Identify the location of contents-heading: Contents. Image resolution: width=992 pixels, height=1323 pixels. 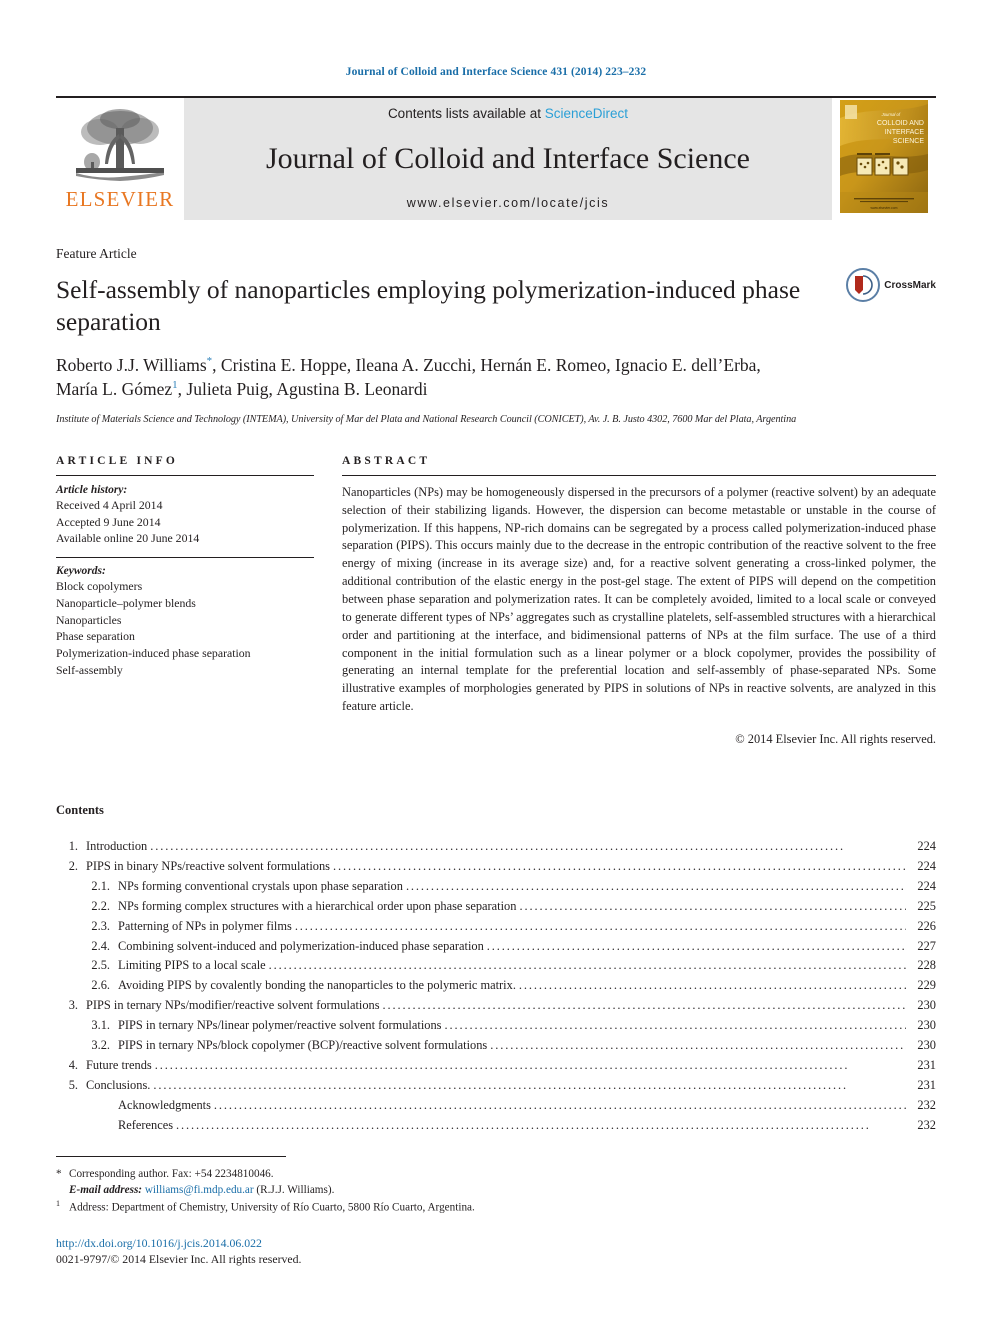
(80, 810).